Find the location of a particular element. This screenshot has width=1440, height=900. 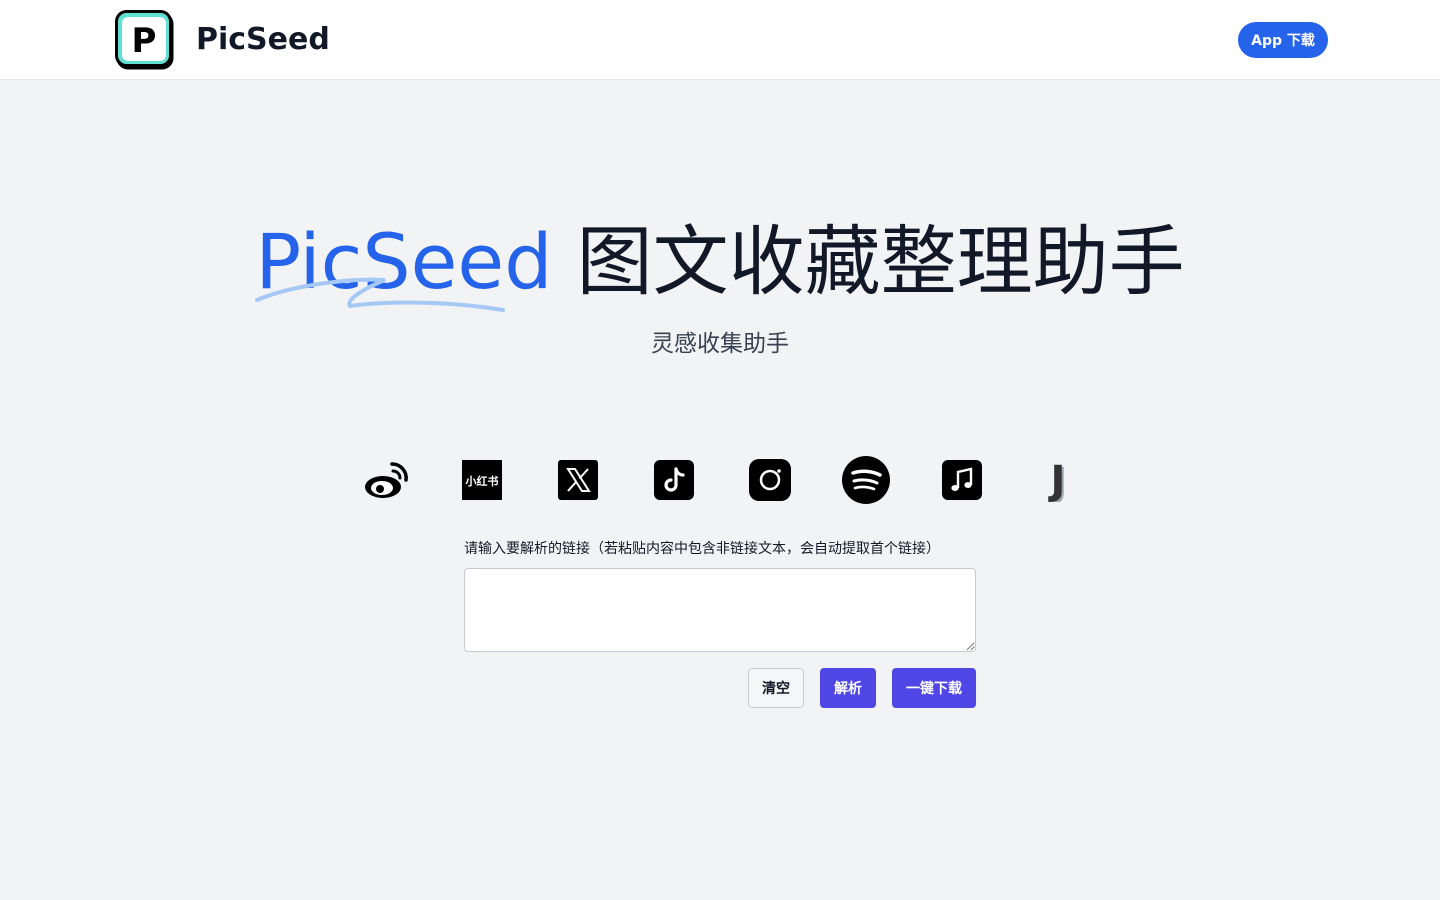

platform-icons: 小红书 J J is located at coordinates (720, 480).